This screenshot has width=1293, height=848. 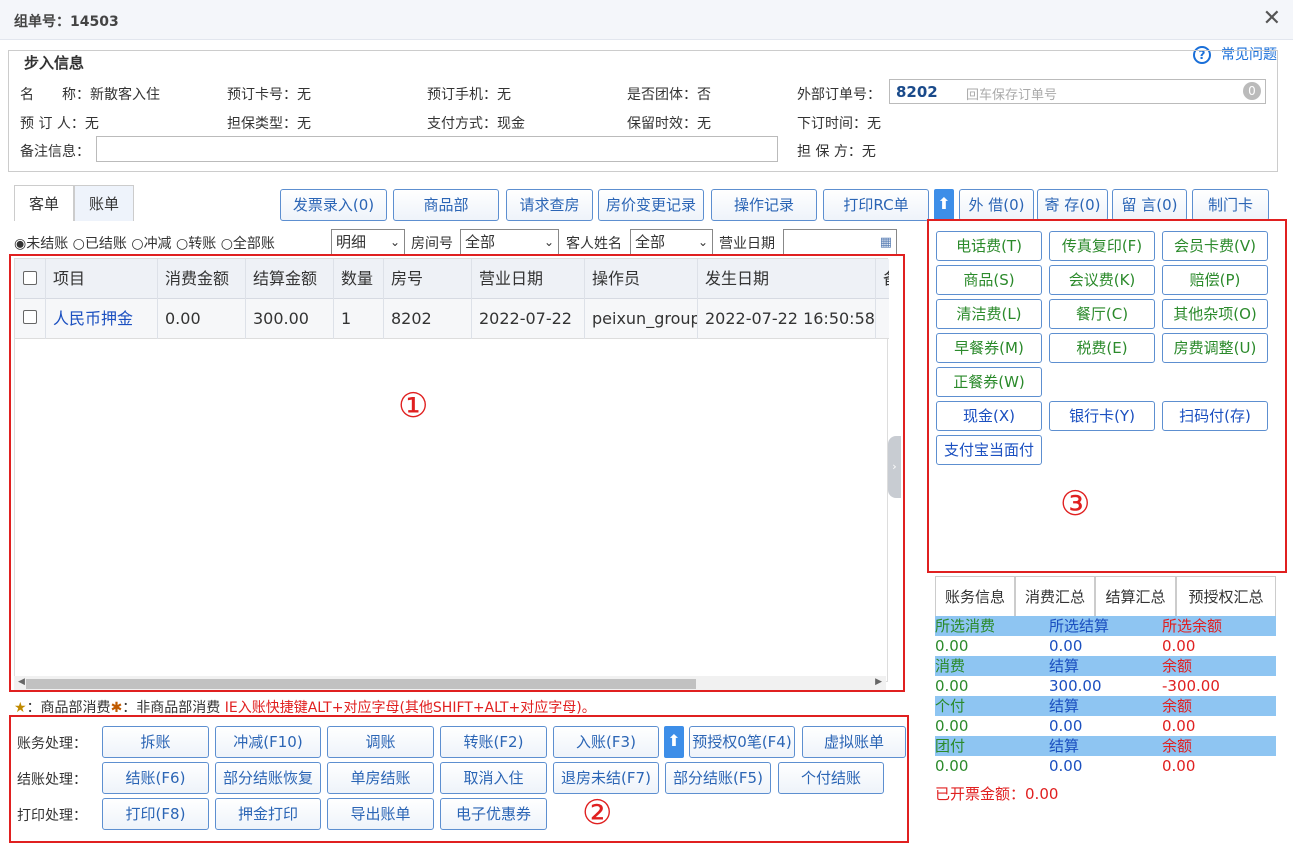 I want to click on pay-alipay-button: 支付宝当面付, so click(x=989, y=450).